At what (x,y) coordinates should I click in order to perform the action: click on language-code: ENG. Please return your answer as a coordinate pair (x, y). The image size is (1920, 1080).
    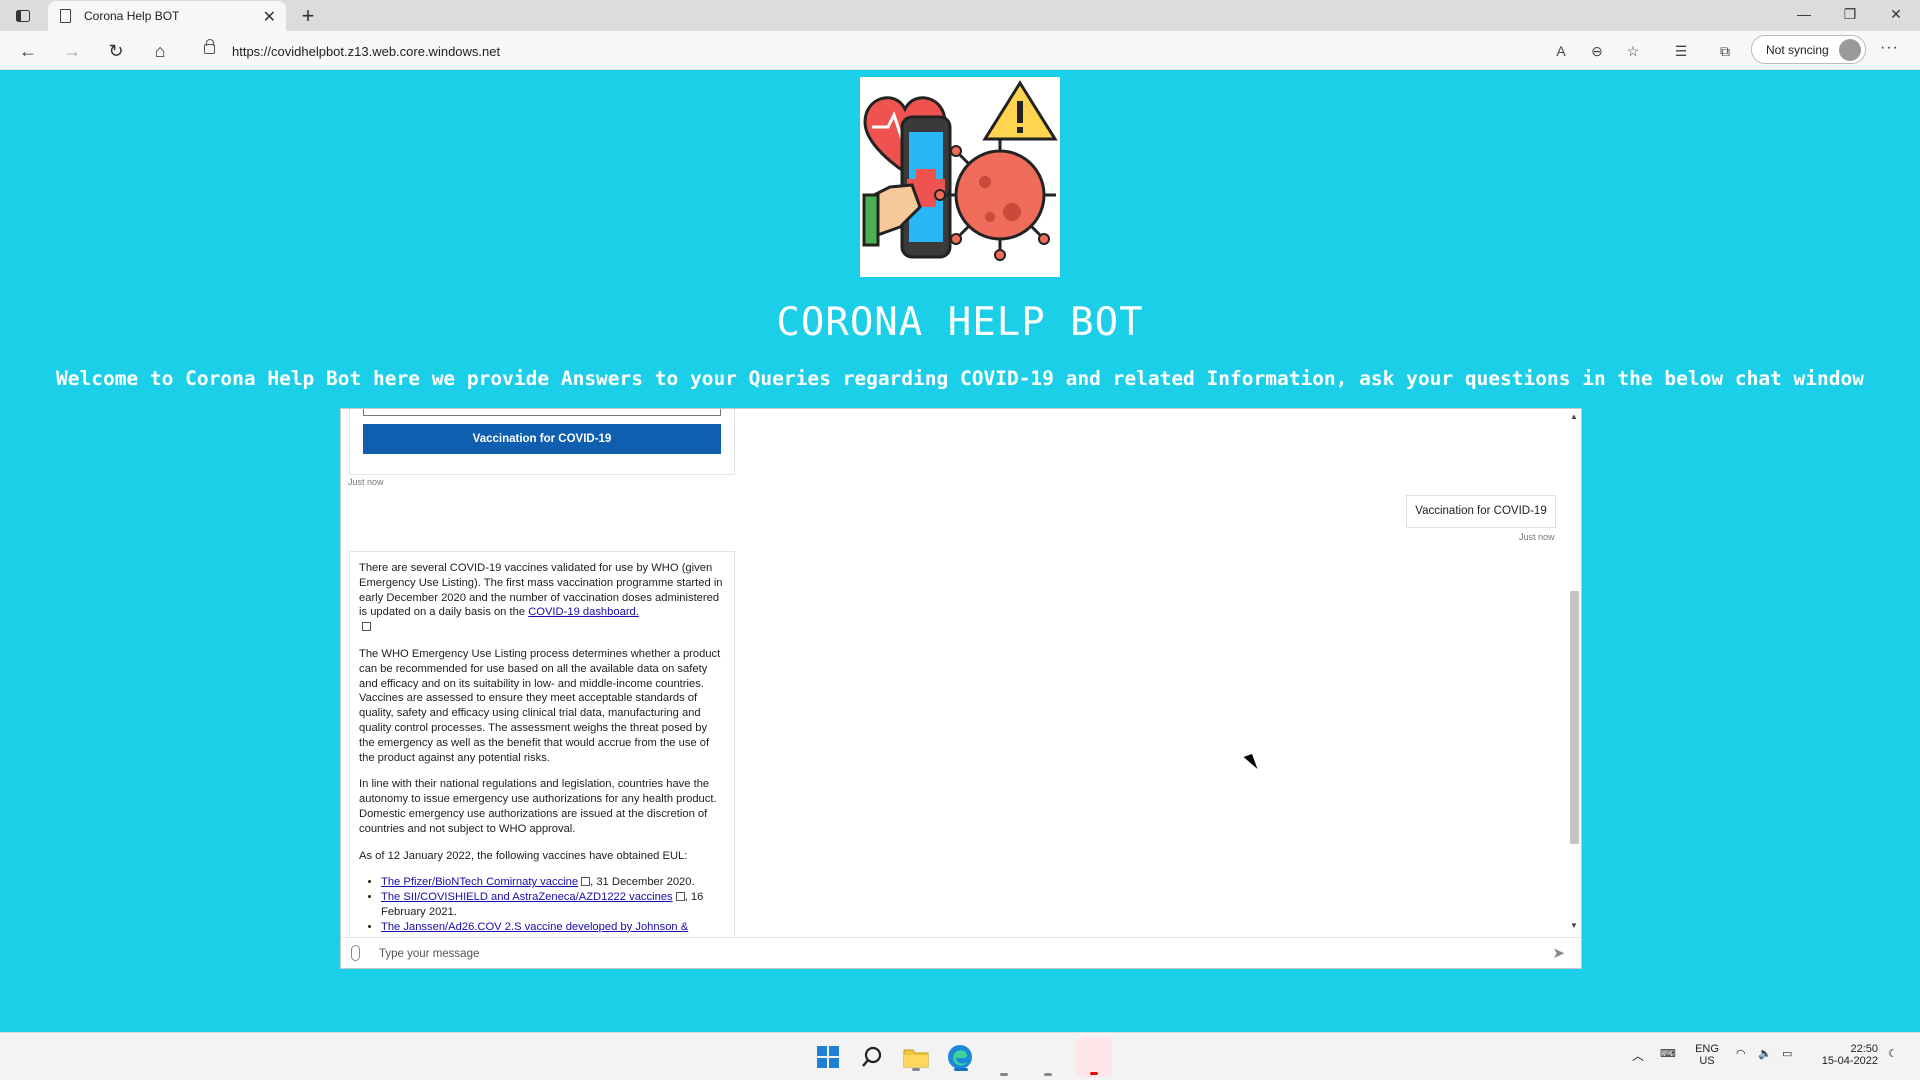
    Looking at the image, I should click on (1707, 1049).